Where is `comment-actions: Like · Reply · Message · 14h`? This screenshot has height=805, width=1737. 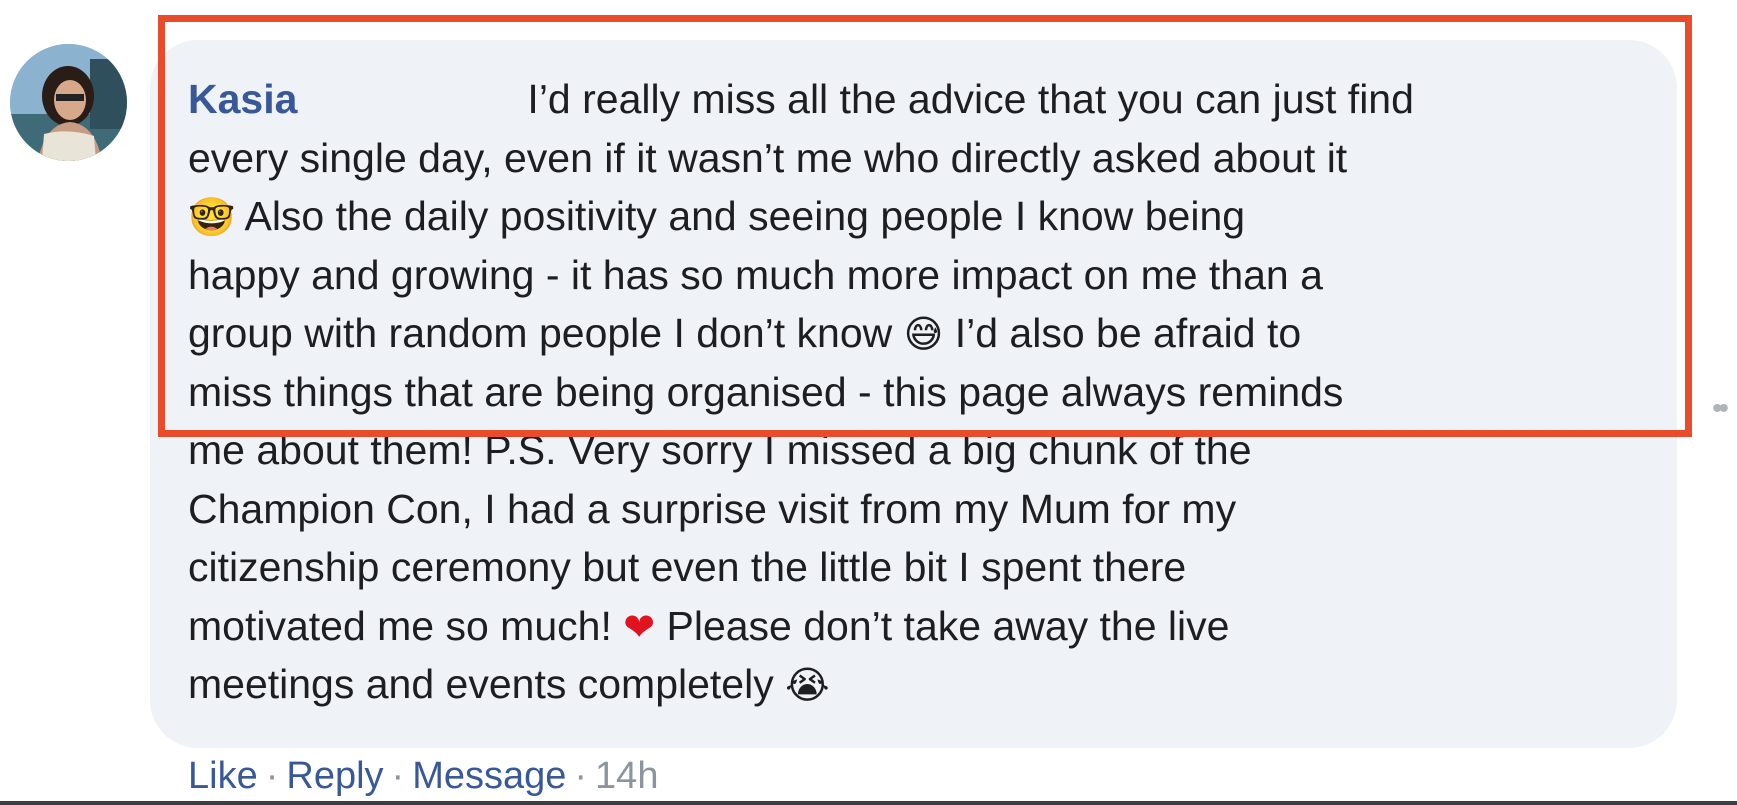
comment-actions: Like · Reply · Message · 14h is located at coordinates (423, 776).